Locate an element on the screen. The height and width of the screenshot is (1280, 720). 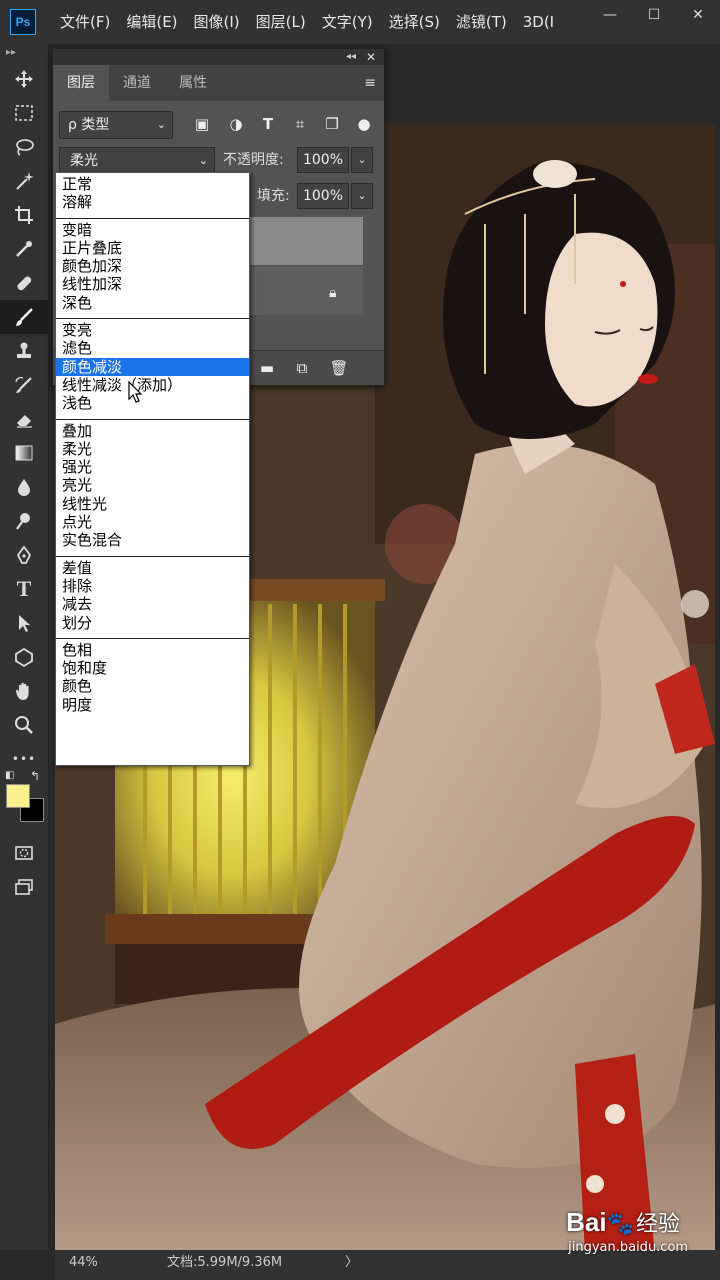
blend-group-component: 色相 饱和度 颜色 明度 is located at coordinates (152, 679).